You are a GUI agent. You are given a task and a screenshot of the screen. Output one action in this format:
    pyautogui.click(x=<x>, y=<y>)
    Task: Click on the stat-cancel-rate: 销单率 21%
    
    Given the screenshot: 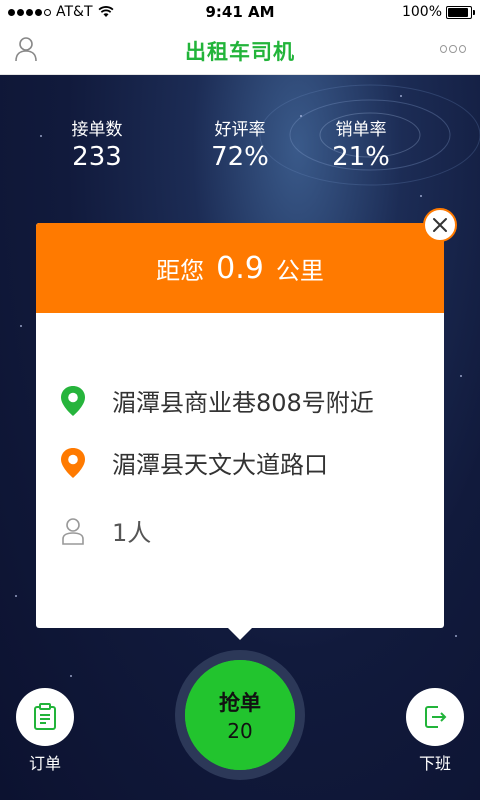 What is the action you would take?
    pyautogui.click(x=361, y=143)
    